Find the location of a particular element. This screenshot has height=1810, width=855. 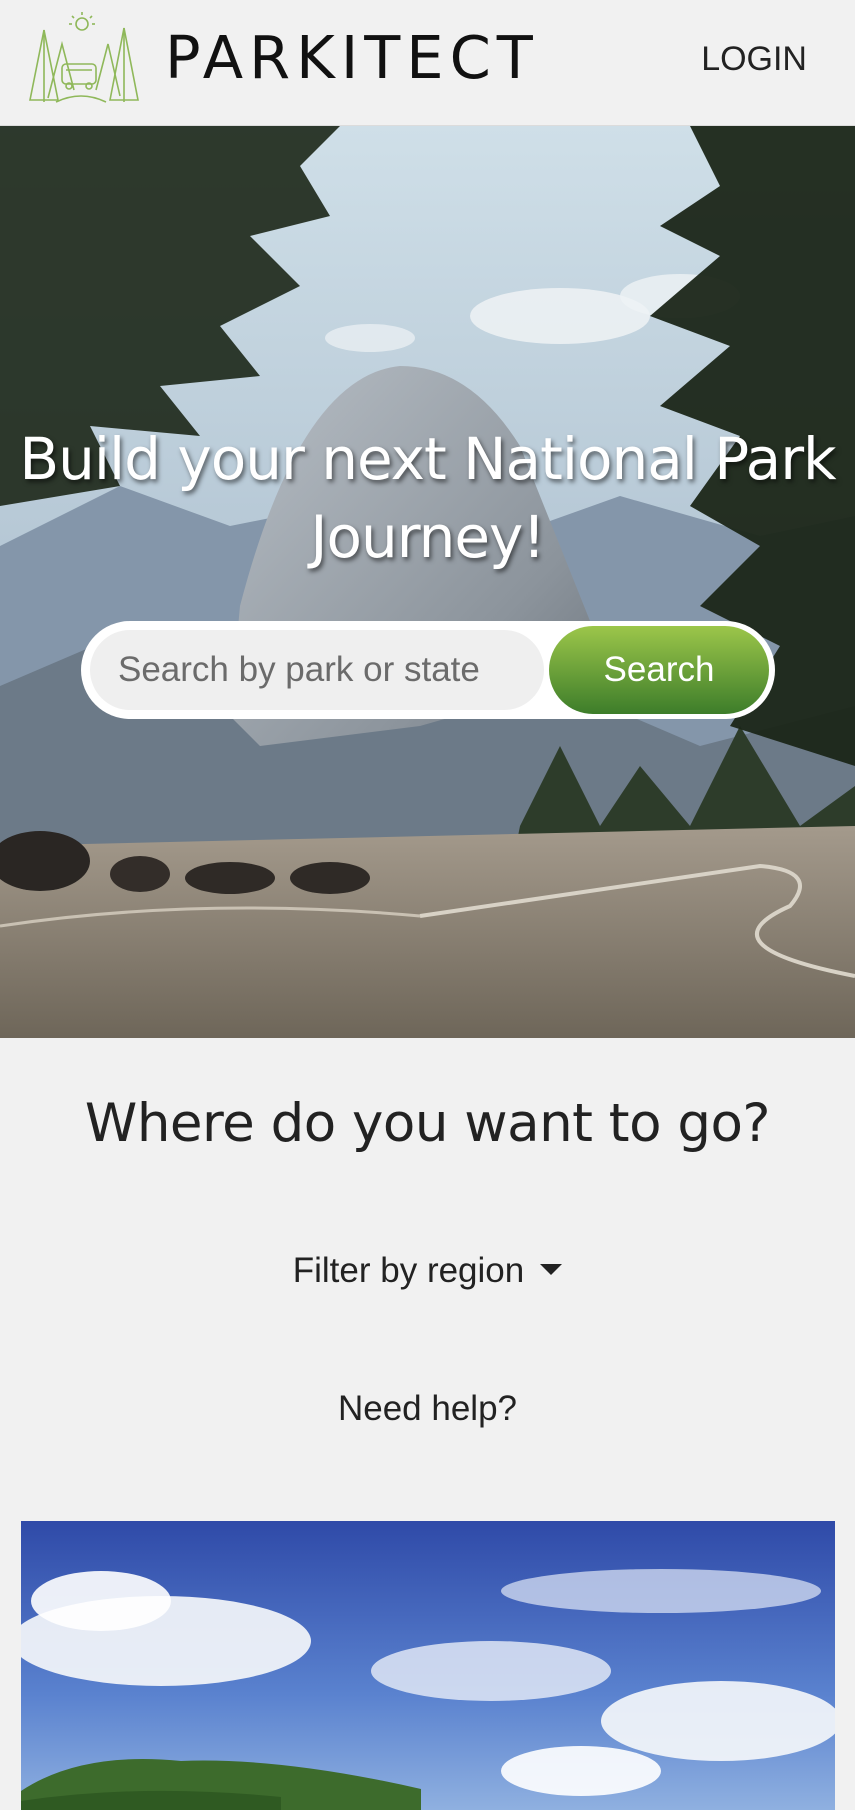

brand-wordmark: PARKITECT is located at coordinates (352, 58).